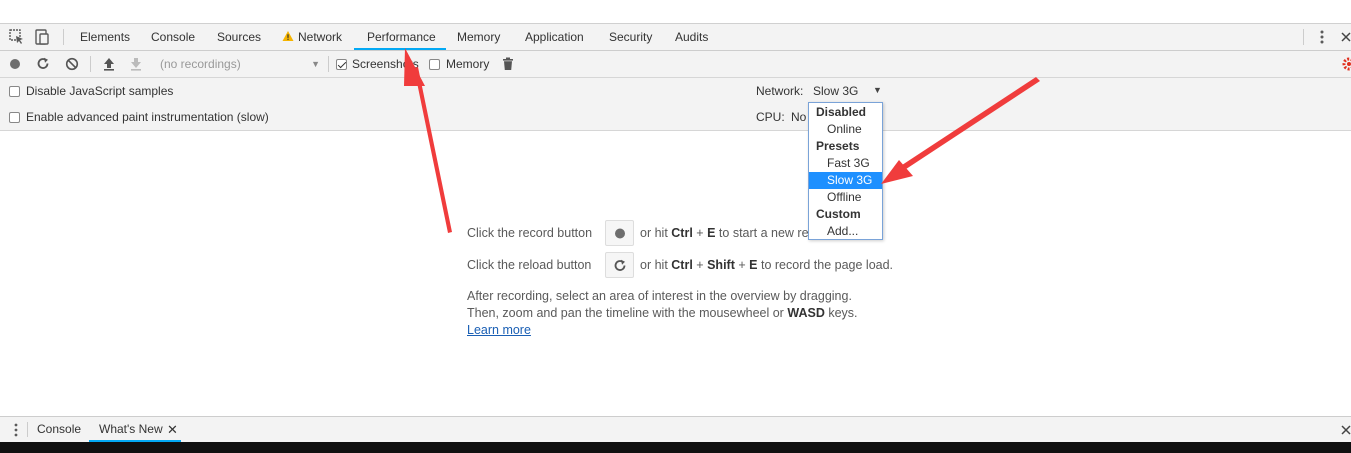  I want to click on close-tab-icon: ✕, so click(172, 429).